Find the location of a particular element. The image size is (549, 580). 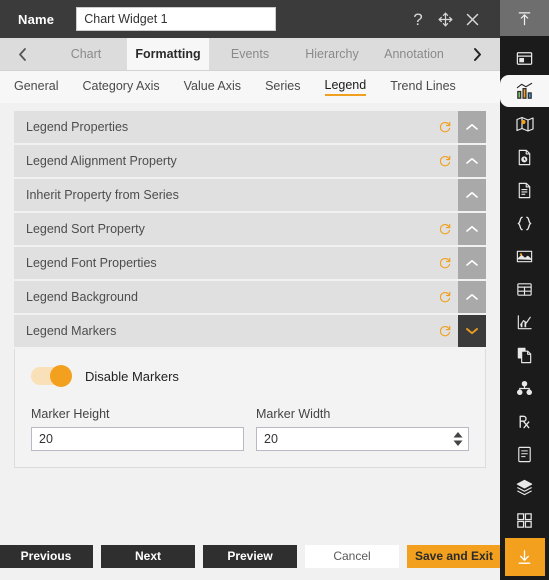

accordion-title: Inherit Property from Series is located at coordinates (102, 195).